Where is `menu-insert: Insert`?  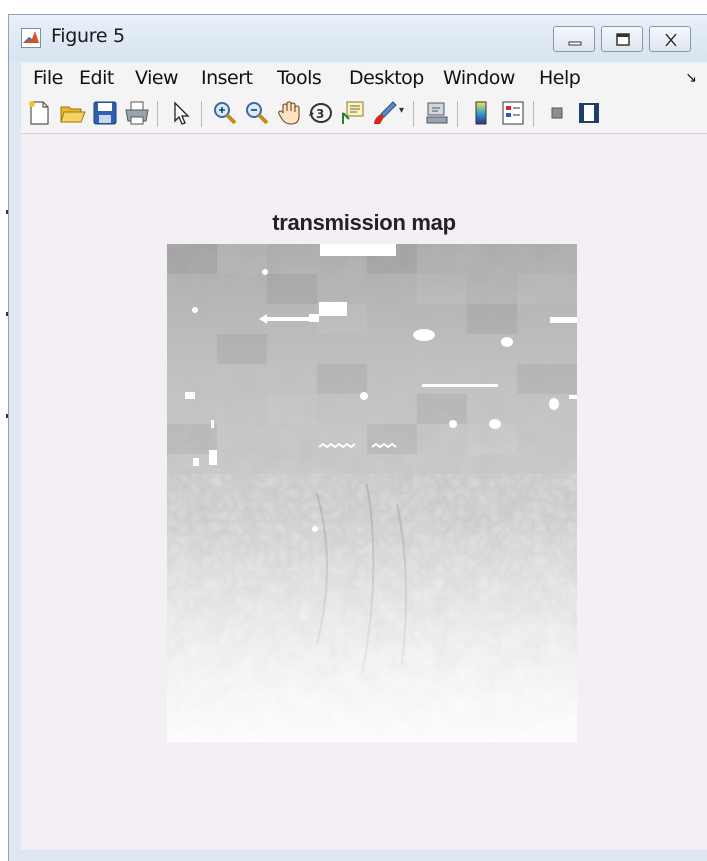
menu-insert: Insert is located at coordinates (227, 78).